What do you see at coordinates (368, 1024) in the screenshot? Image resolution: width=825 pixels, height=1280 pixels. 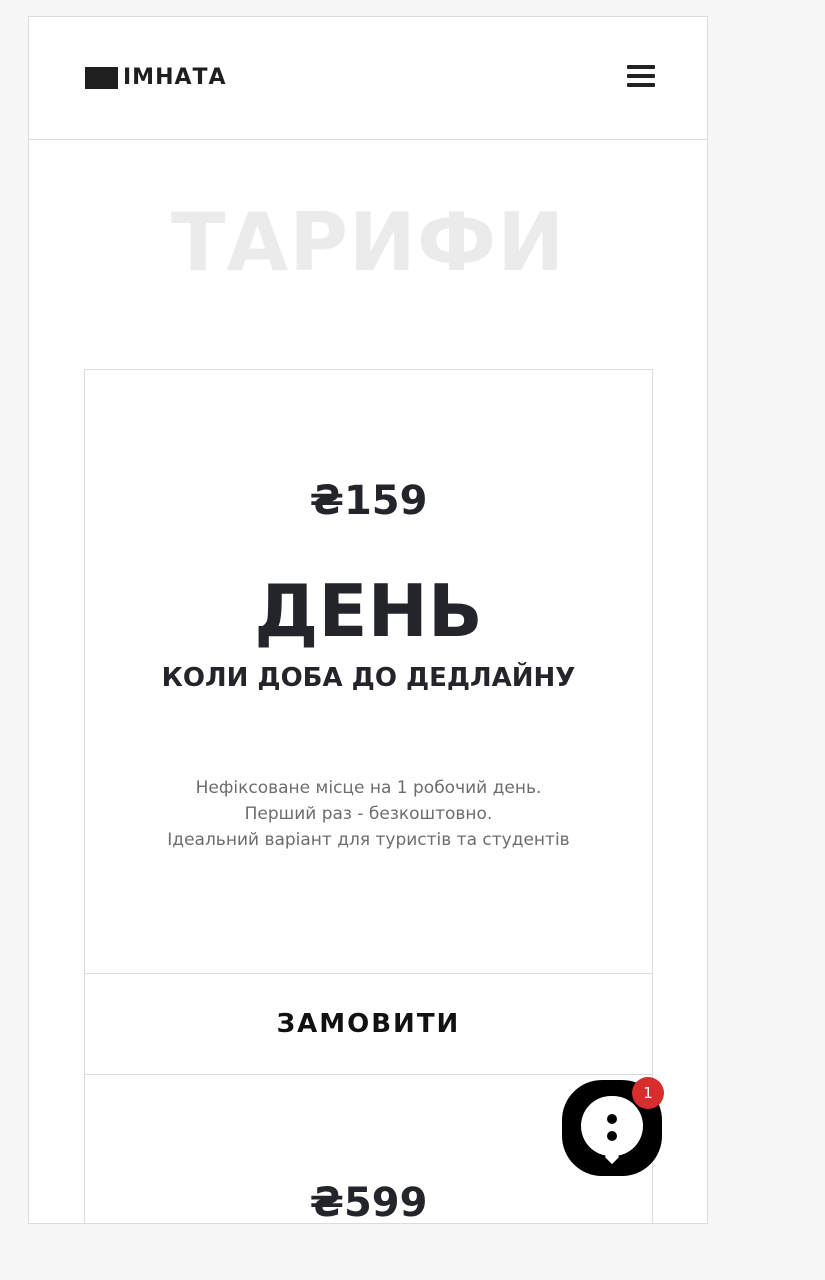 I see `order-button: ЗАМОВИТИ` at bounding box center [368, 1024].